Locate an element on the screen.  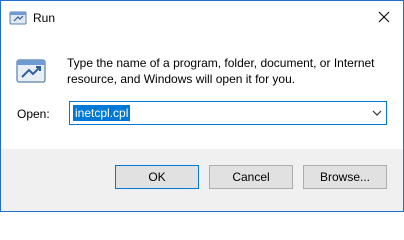
cancel-button: Cancel is located at coordinates (251, 177).